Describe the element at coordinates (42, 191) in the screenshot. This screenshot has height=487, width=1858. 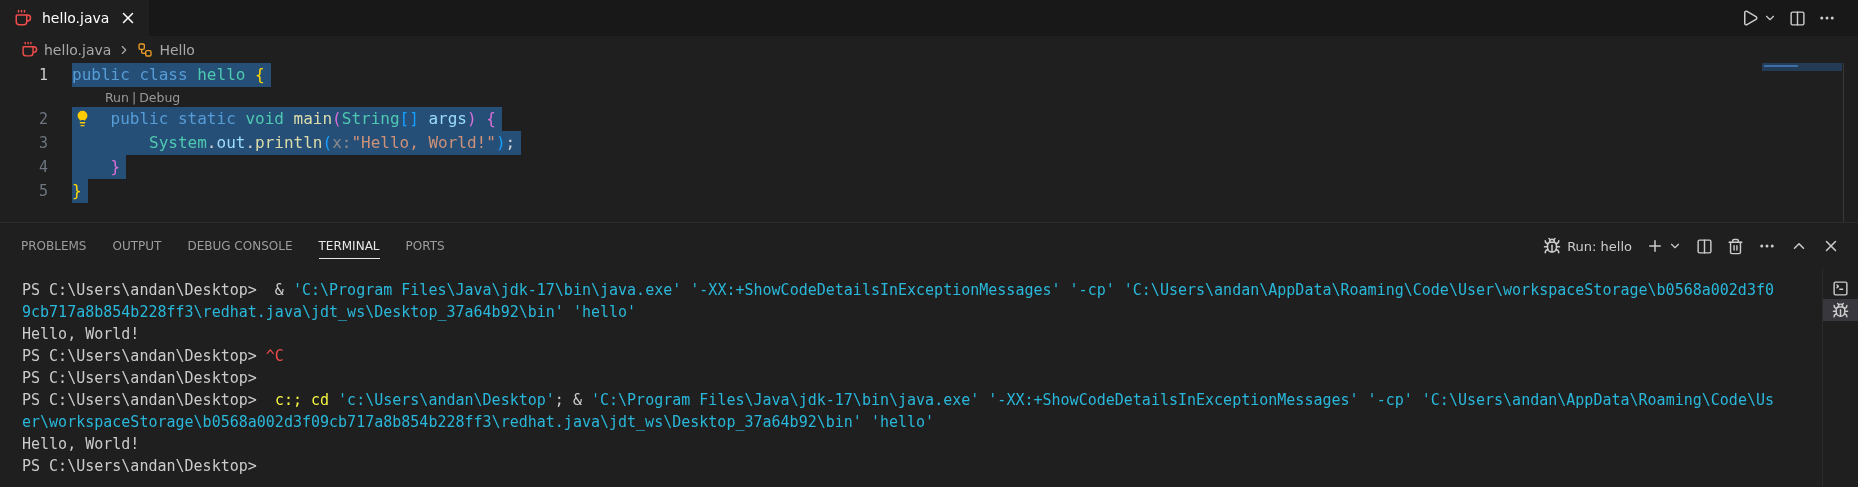
I see `line-number: 5` at that location.